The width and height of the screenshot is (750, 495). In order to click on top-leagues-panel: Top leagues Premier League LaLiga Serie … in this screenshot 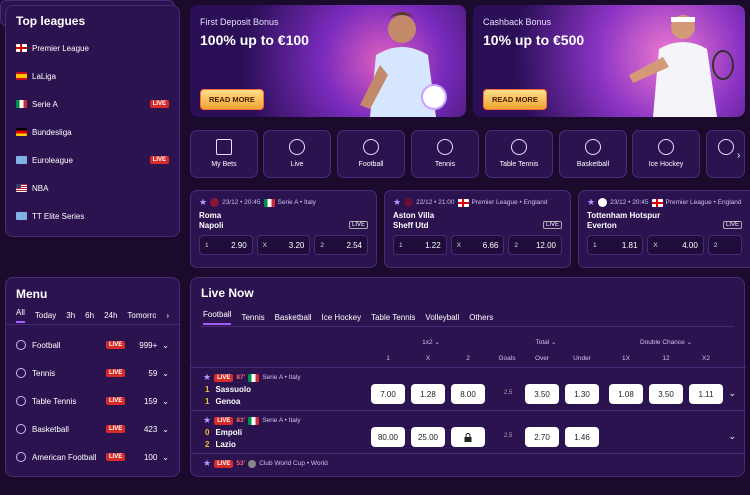, I will do `click(92, 121)`.